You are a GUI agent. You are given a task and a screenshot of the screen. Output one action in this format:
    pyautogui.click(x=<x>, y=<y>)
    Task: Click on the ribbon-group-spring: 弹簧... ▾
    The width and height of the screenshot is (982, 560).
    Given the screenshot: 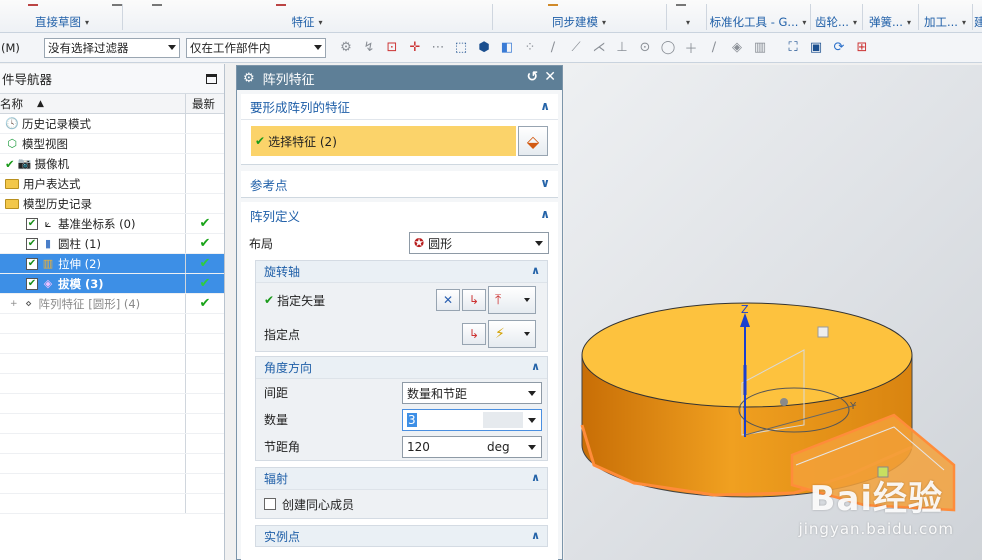 What is the action you would take?
    pyautogui.click(x=890, y=22)
    